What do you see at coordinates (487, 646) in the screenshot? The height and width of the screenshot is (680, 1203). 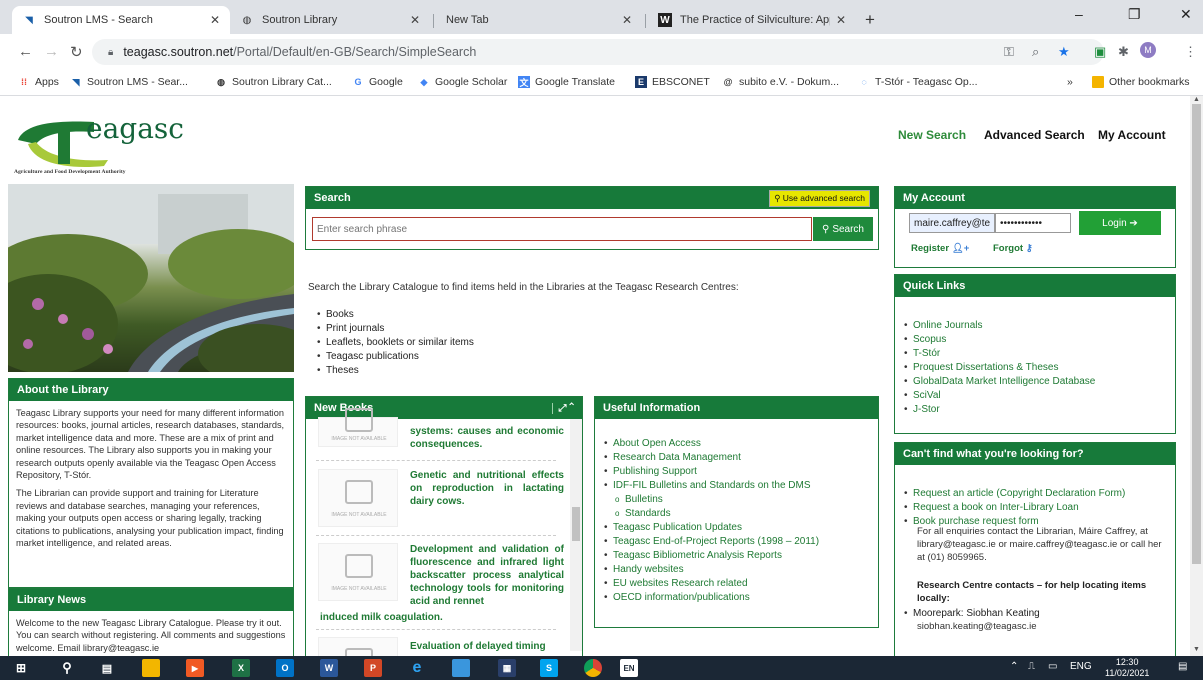 I see `book-title: Evaluation of delayed timing` at bounding box center [487, 646].